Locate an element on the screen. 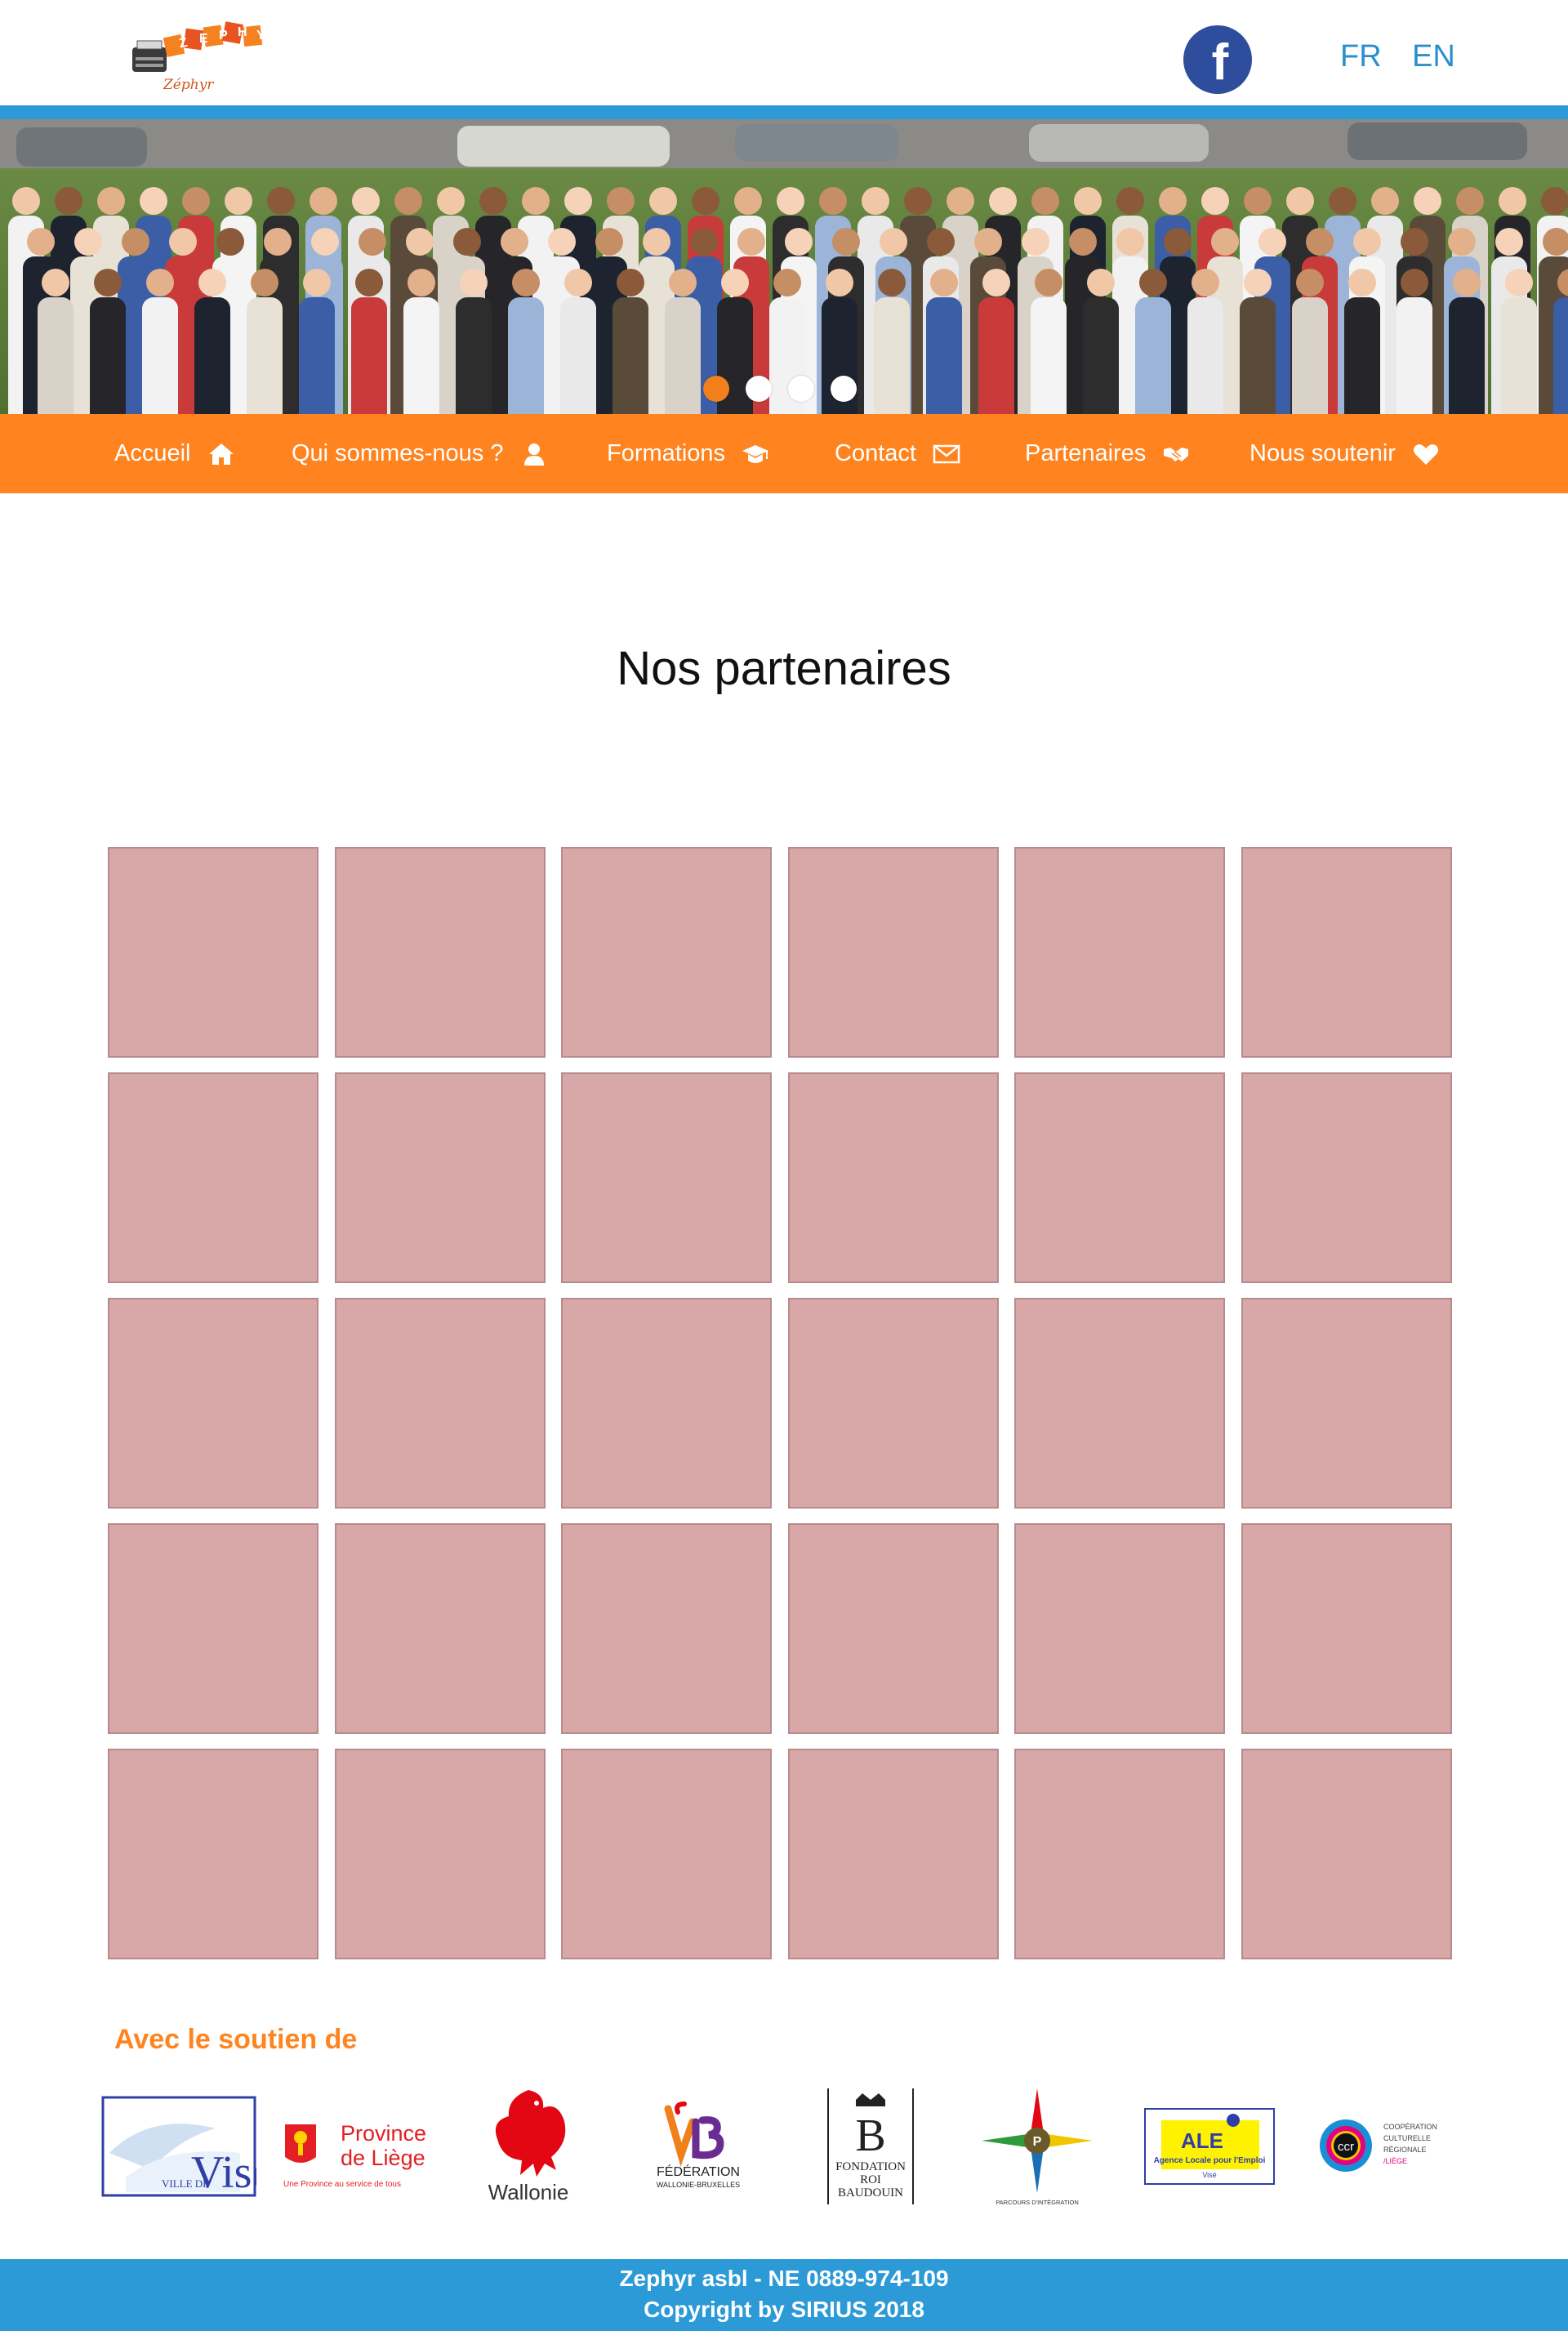  province-line2: de Liège is located at coordinates (383, 2158).